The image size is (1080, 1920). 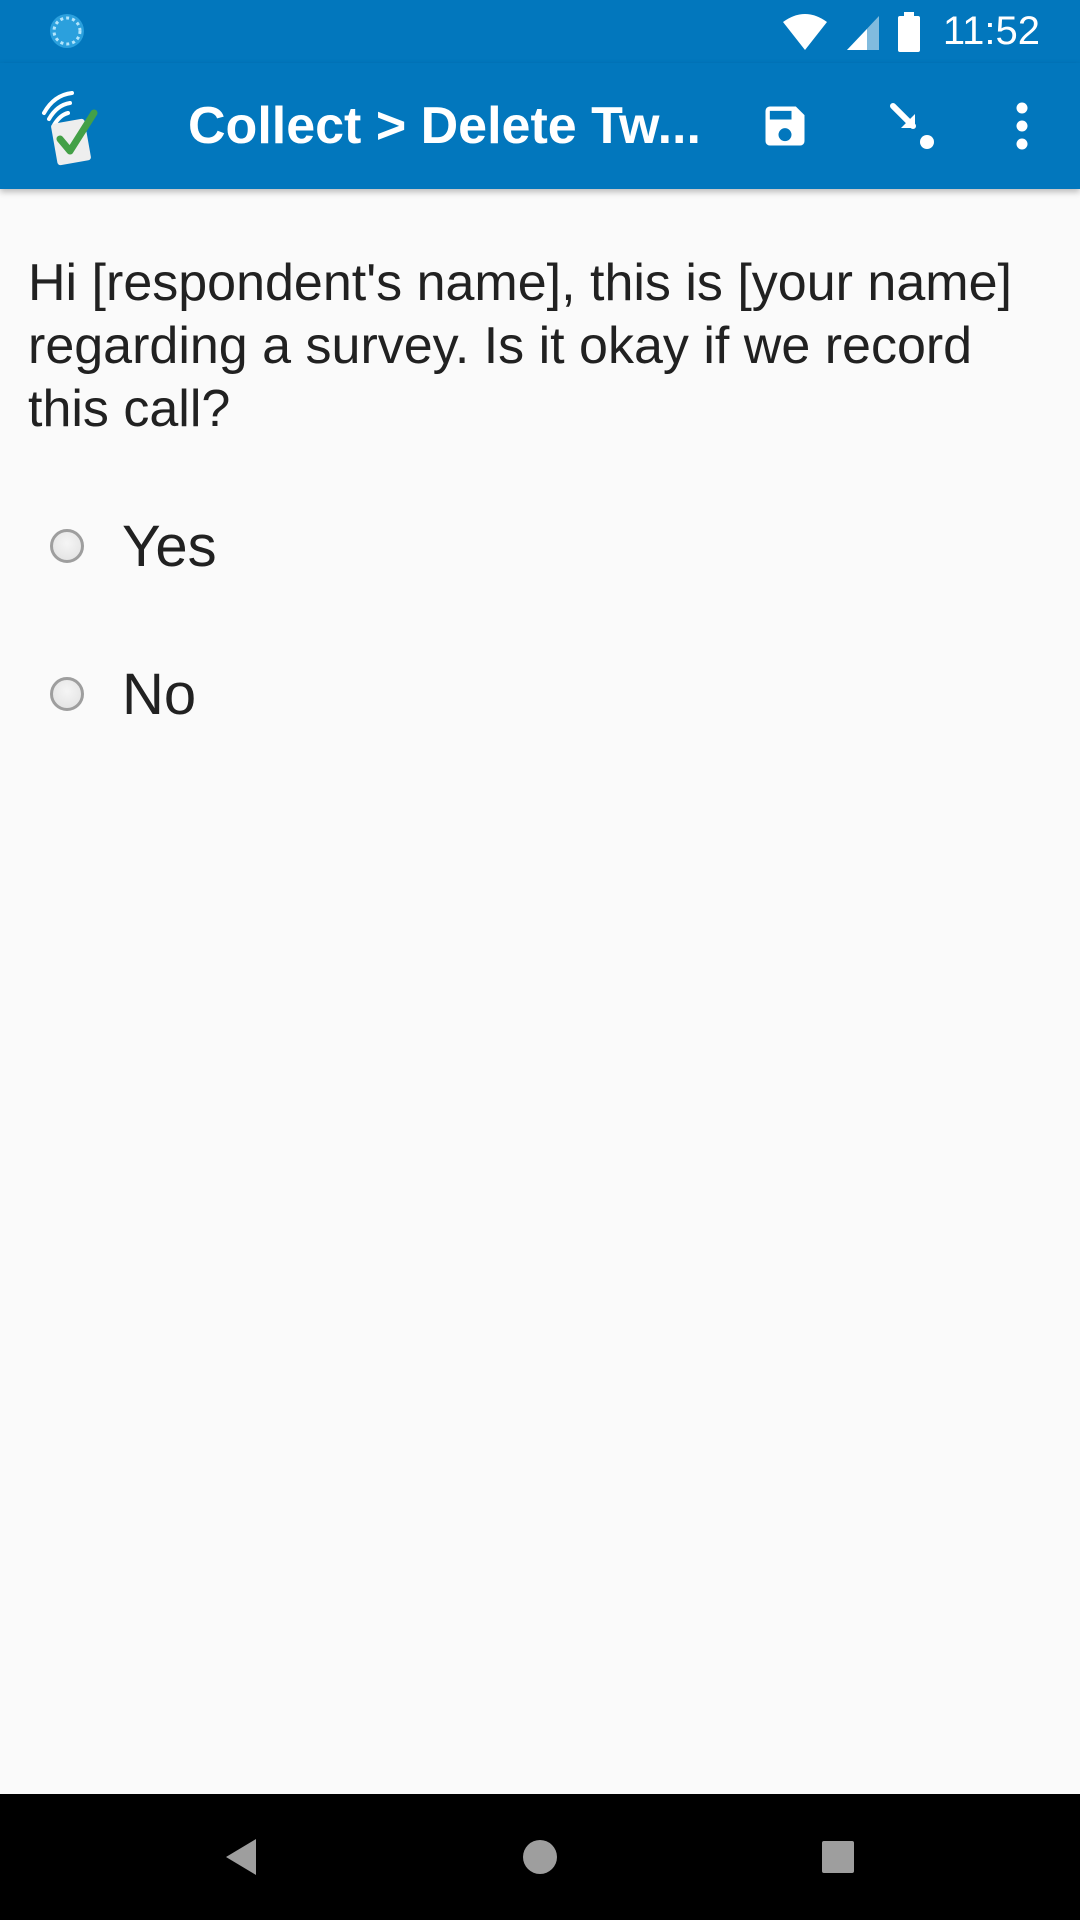 I want to click on radio-yes, so click(x=67, y=546).